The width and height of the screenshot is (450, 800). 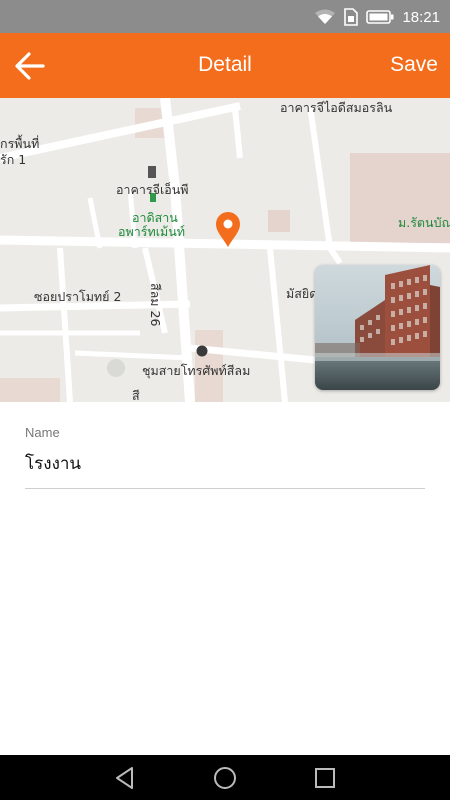 I want to click on home-circle-icon, so click(x=225, y=778).